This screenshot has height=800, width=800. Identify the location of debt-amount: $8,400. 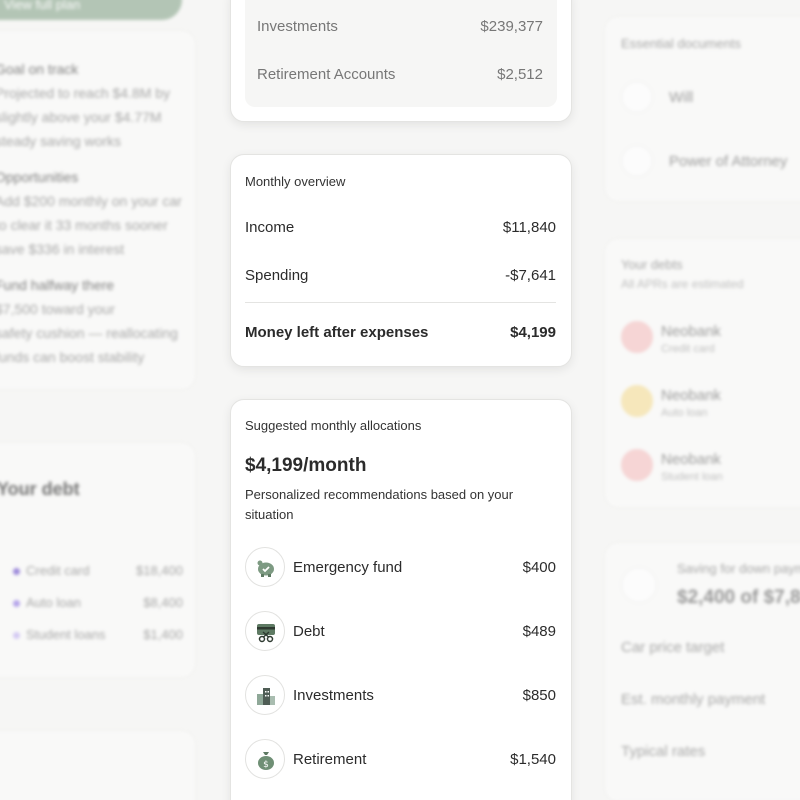
(163, 602).